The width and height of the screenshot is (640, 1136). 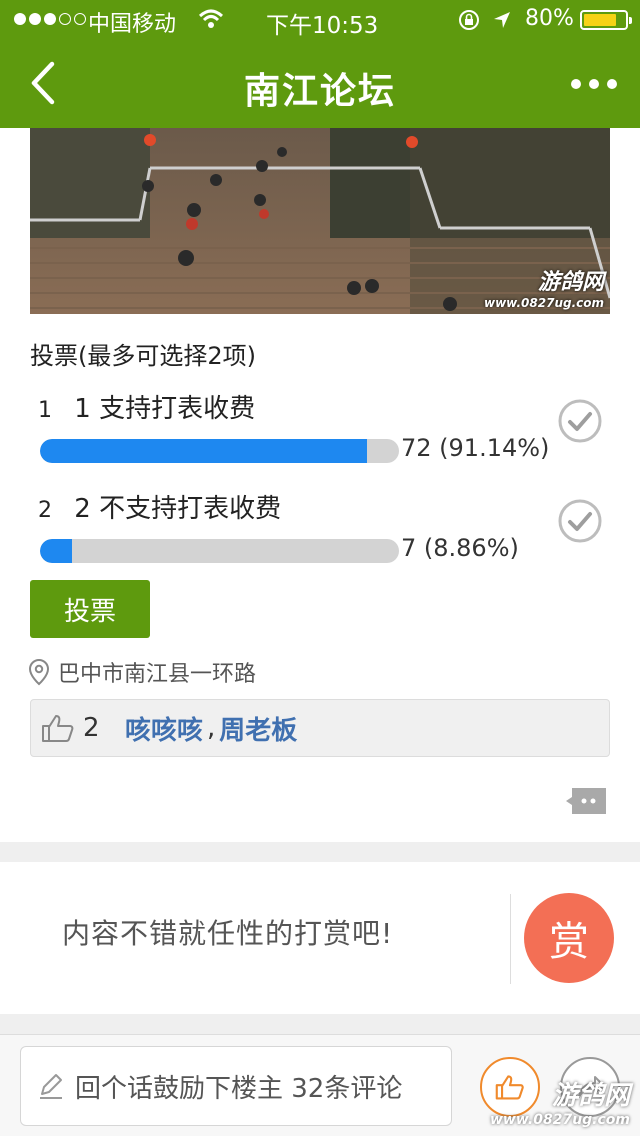 I want to click on bottom-bar: 回个话鼓励下楼主 32条评论 游鸽网 www.0827ug.com, so click(x=320, y=1085).